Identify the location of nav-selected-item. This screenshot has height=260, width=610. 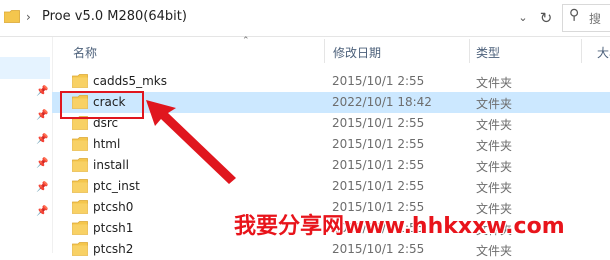
(25, 68).